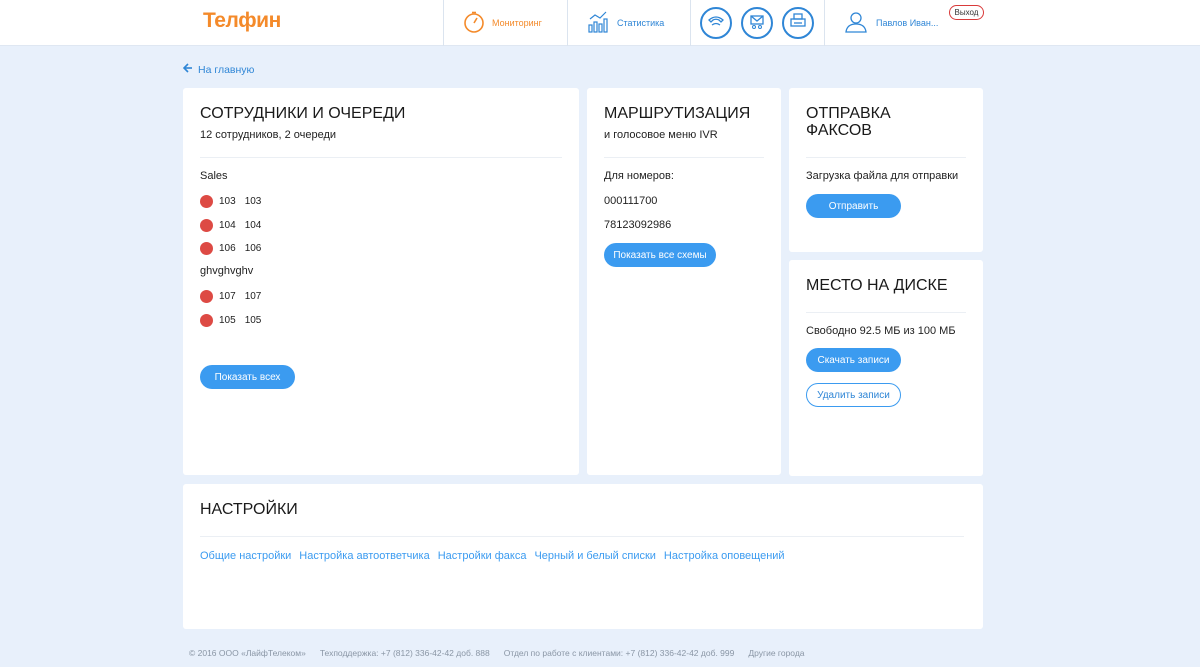 This screenshot has height=667, width=1200. I want to click on messages-button, so click(757, 23).